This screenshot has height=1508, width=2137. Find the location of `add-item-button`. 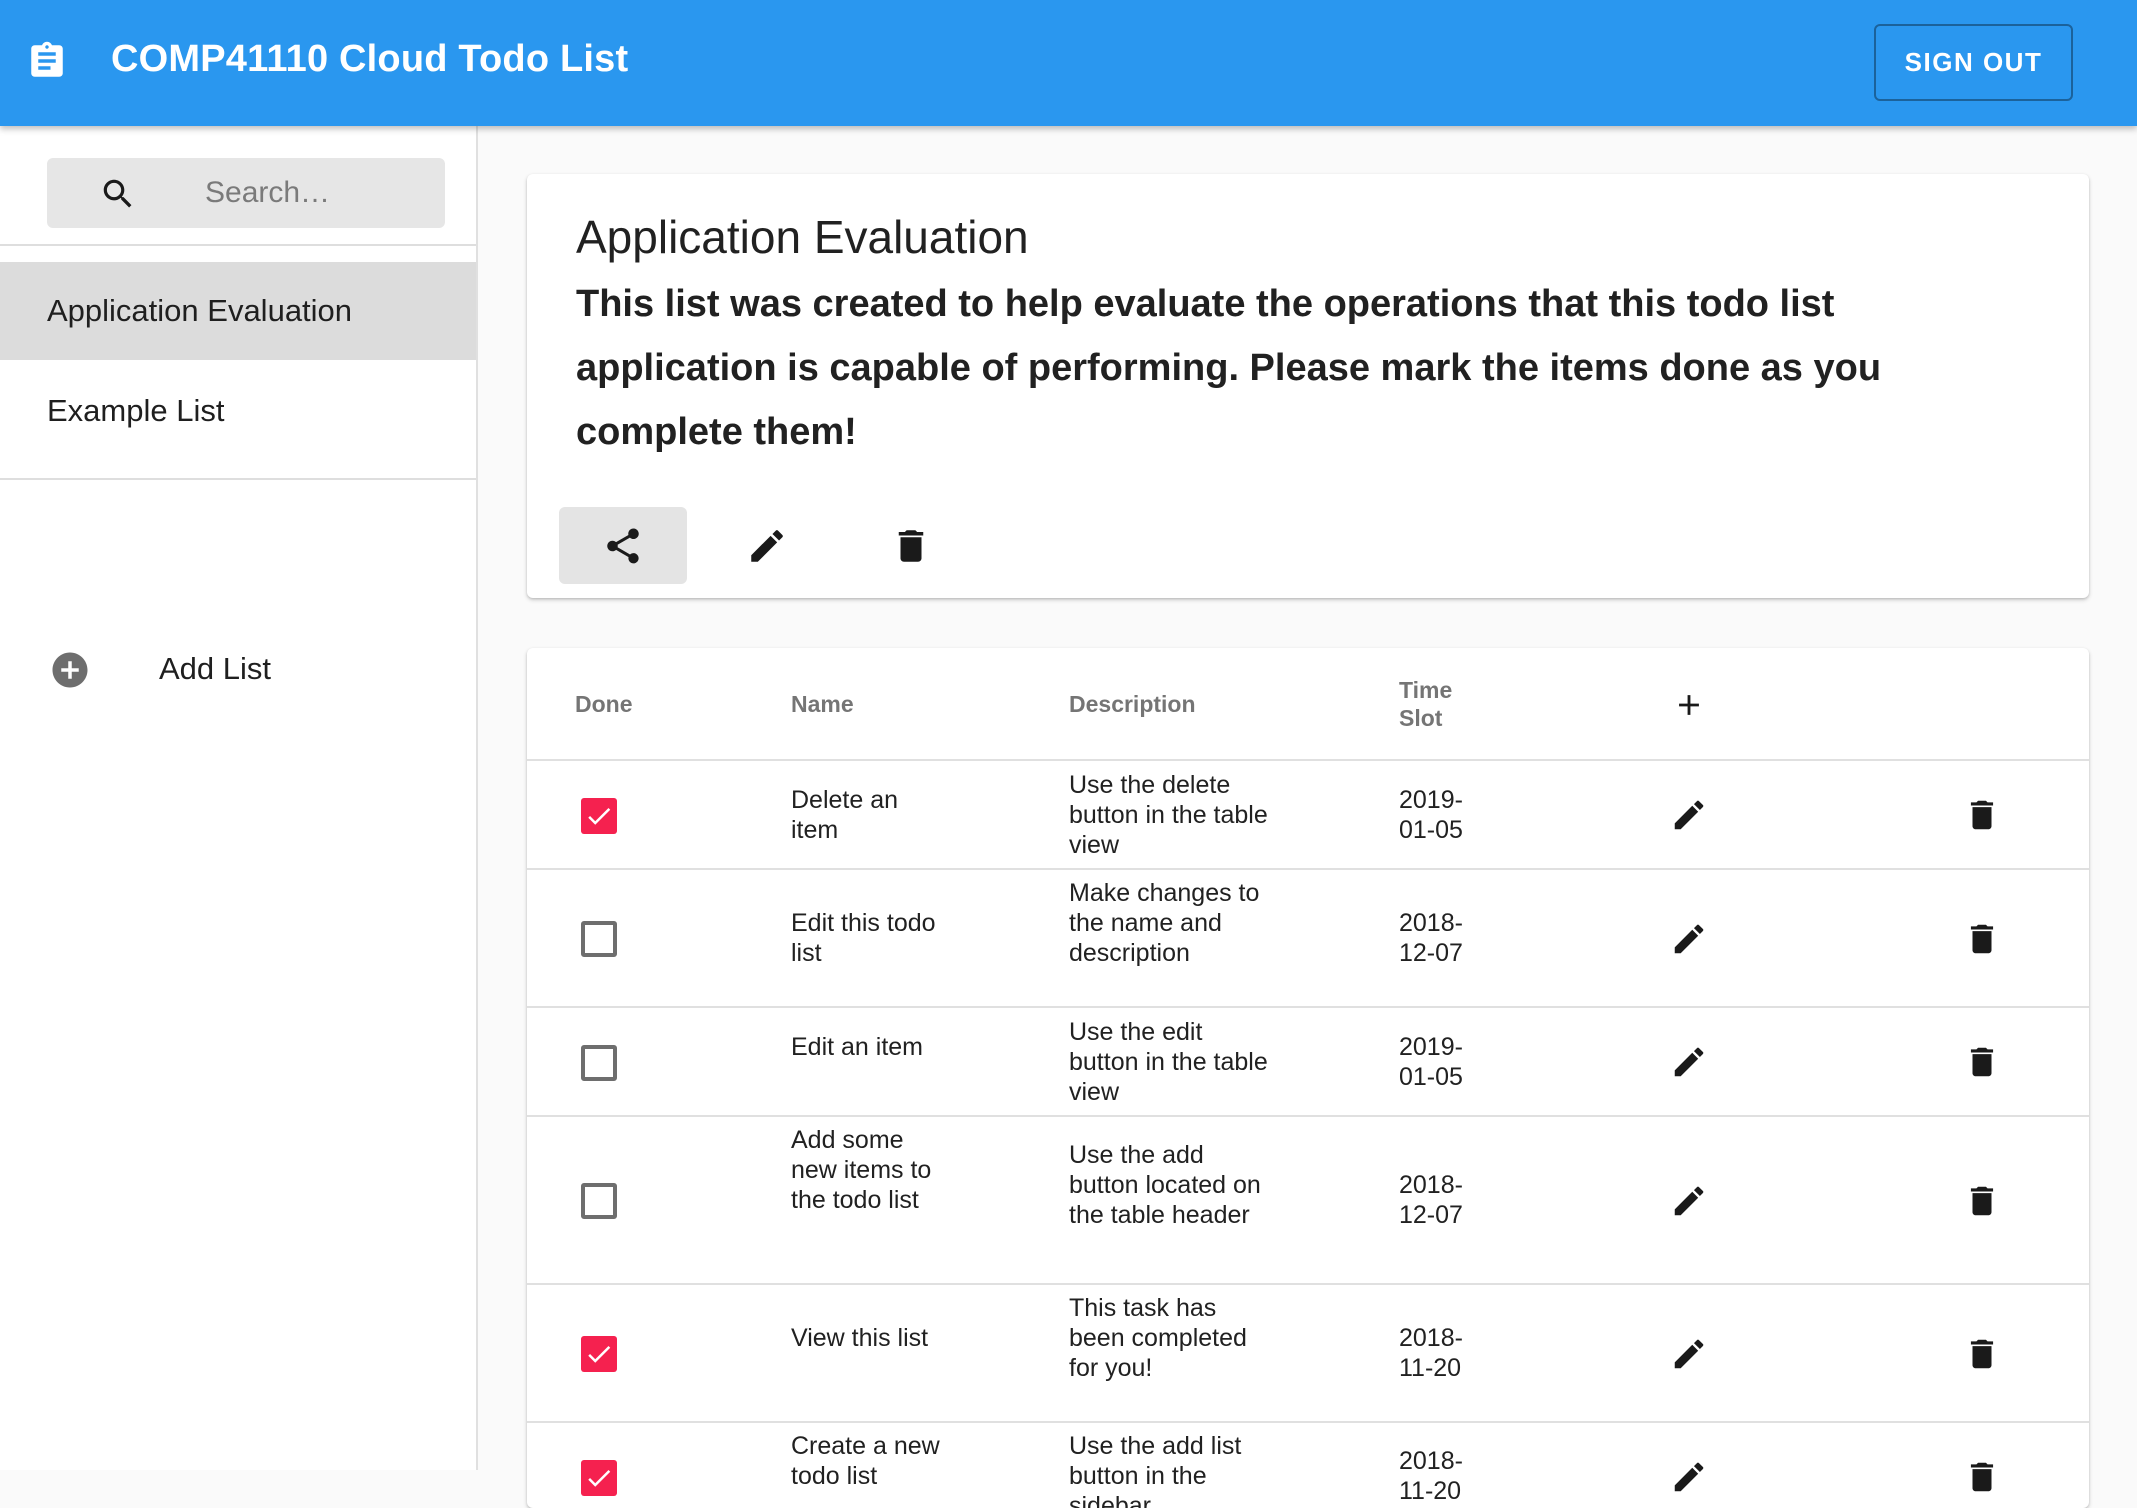

add-item-button is located at coordinates (1689, 705).